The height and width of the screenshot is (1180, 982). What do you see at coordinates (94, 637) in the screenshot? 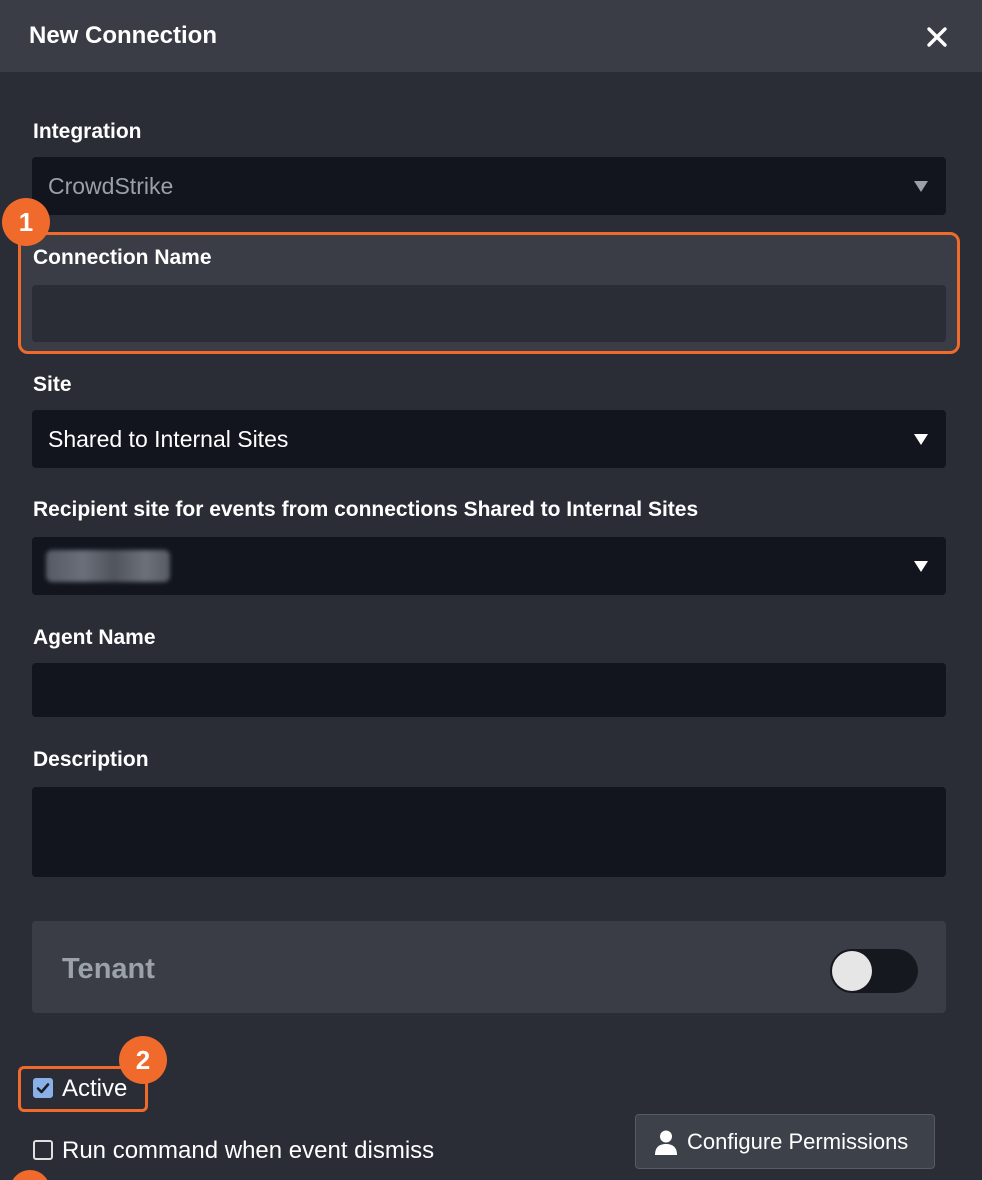
I see `agent-name-label: Agent Name` at bounding box center [94, 637].